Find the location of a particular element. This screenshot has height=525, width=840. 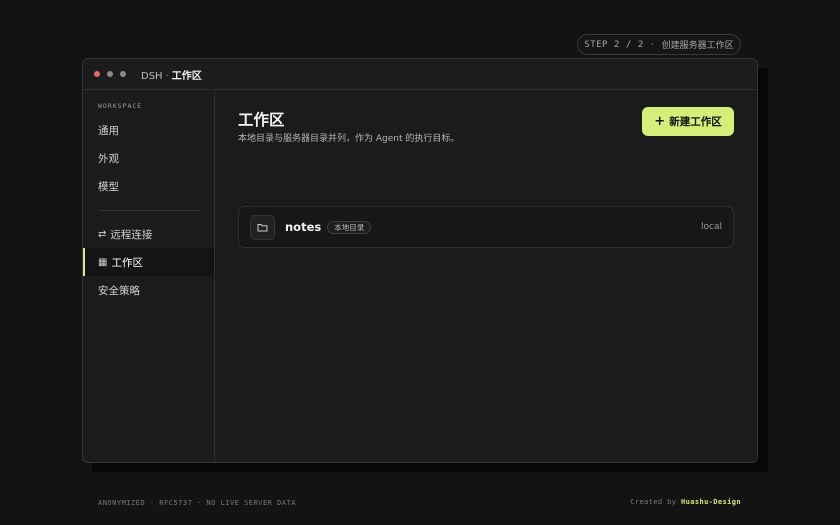

window-app-name: DSH is located at coordinates (152, 76).